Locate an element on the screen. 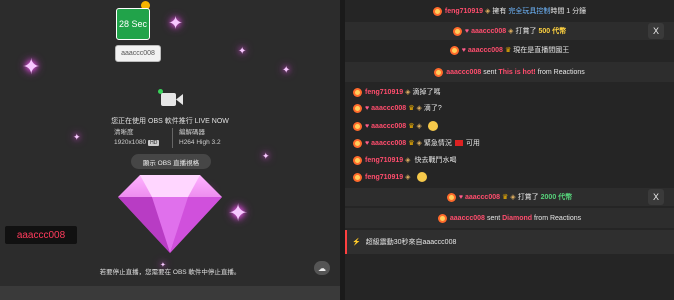 This screenshot has height=300, width=674. resolution-info: 清晰度 1920x1080 HD is located at coordinates (137, 138).